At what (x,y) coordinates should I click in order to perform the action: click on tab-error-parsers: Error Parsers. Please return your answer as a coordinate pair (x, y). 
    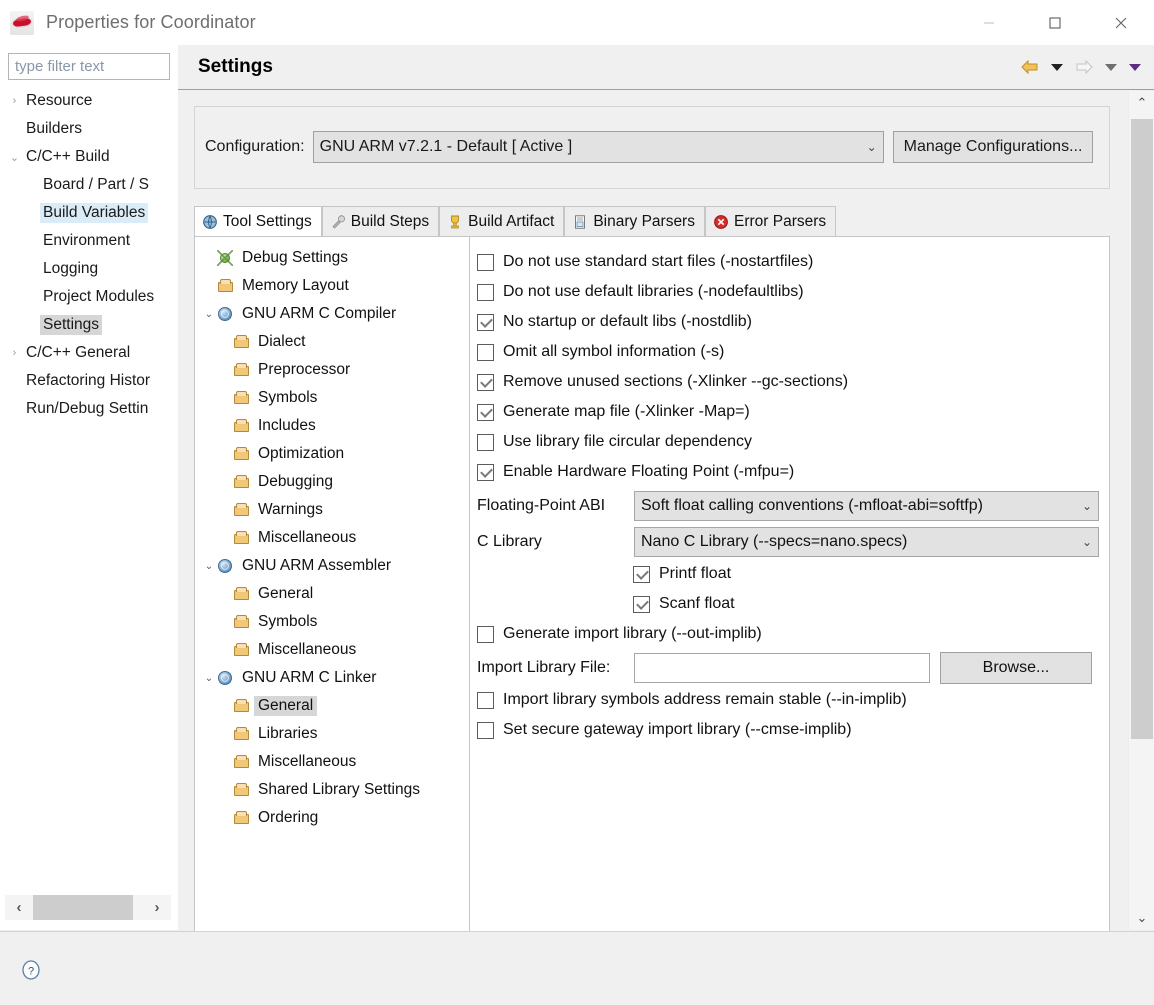
    Looking at the image, I should click on (770, 221).